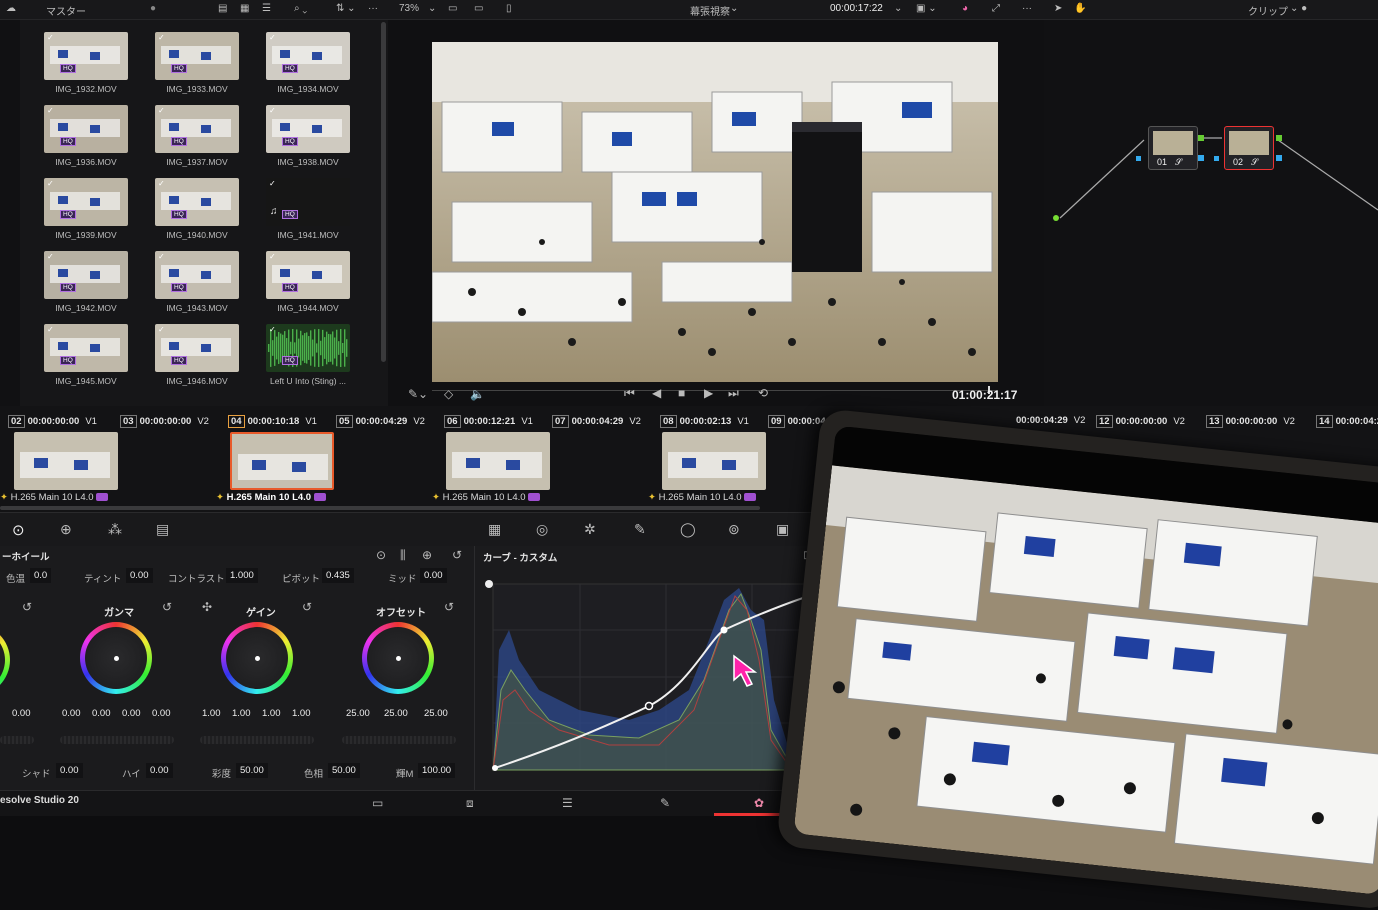 Image resolution: width=1378 pixels, height=910 pixels. What do you see at coordinates (71, 713) in the screenshot?
I see `gamma-y: 0.00` at bounding box center [71, 713].